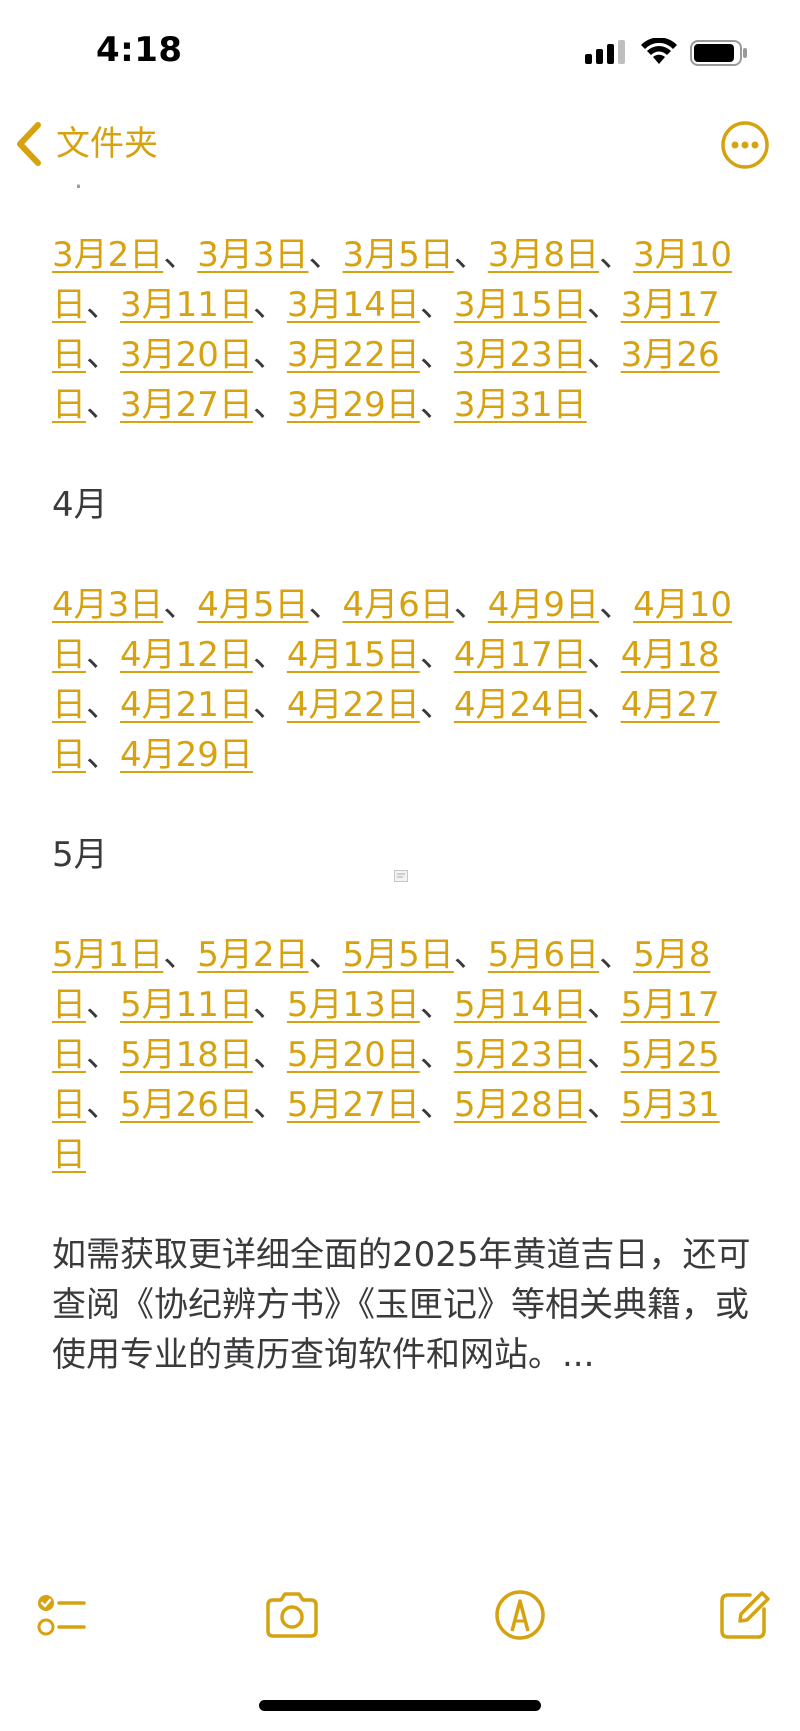  Describe the element at coordinates (520, 705) in the screenshot. I see `date-link: 4月24日` at that location.